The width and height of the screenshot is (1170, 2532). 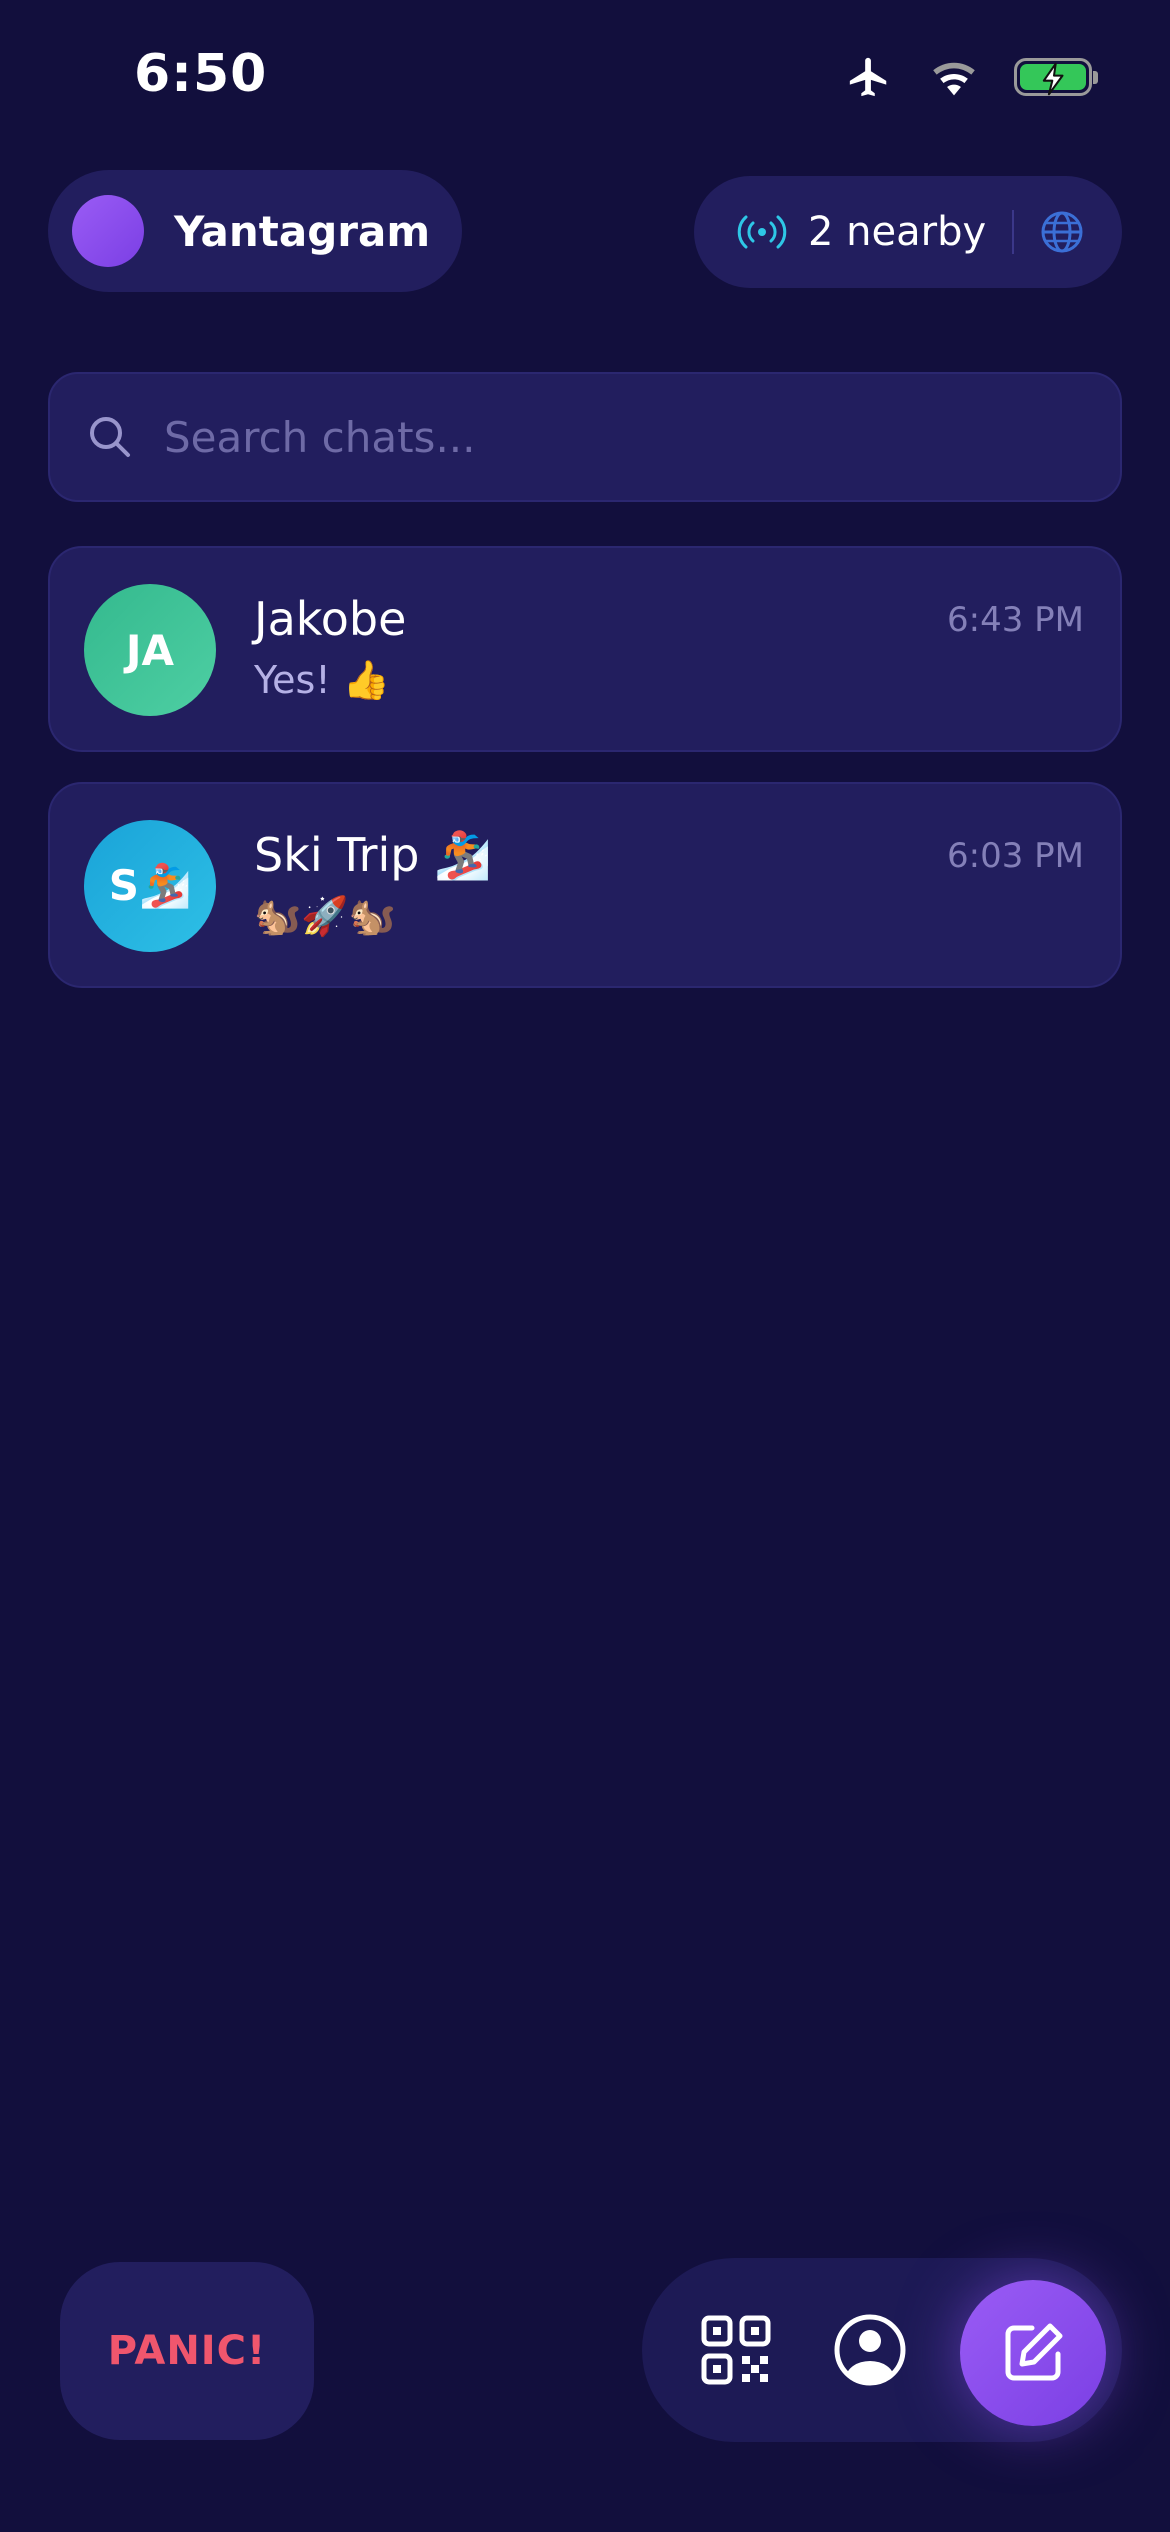 What do you see at coordinates (1056, 77) in the screenshot?
I see `battery-charging-icon` at bounding box center [1056, 77].